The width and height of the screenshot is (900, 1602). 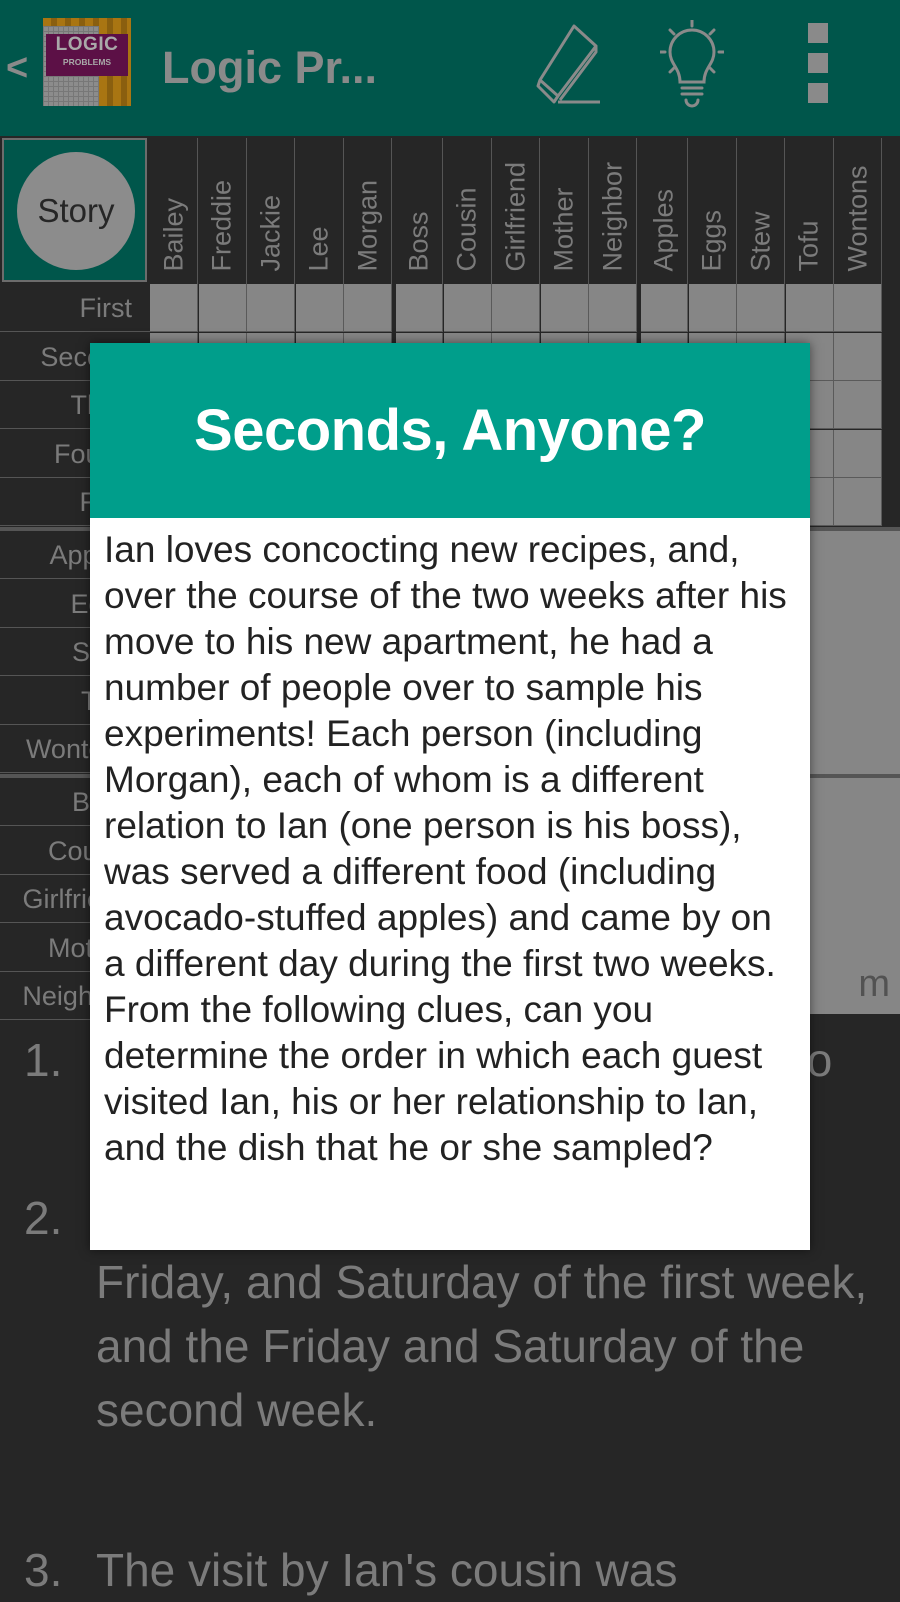 I want to click on logo-band: LOGIC PROBLEMS, so click(x=87, y=55).